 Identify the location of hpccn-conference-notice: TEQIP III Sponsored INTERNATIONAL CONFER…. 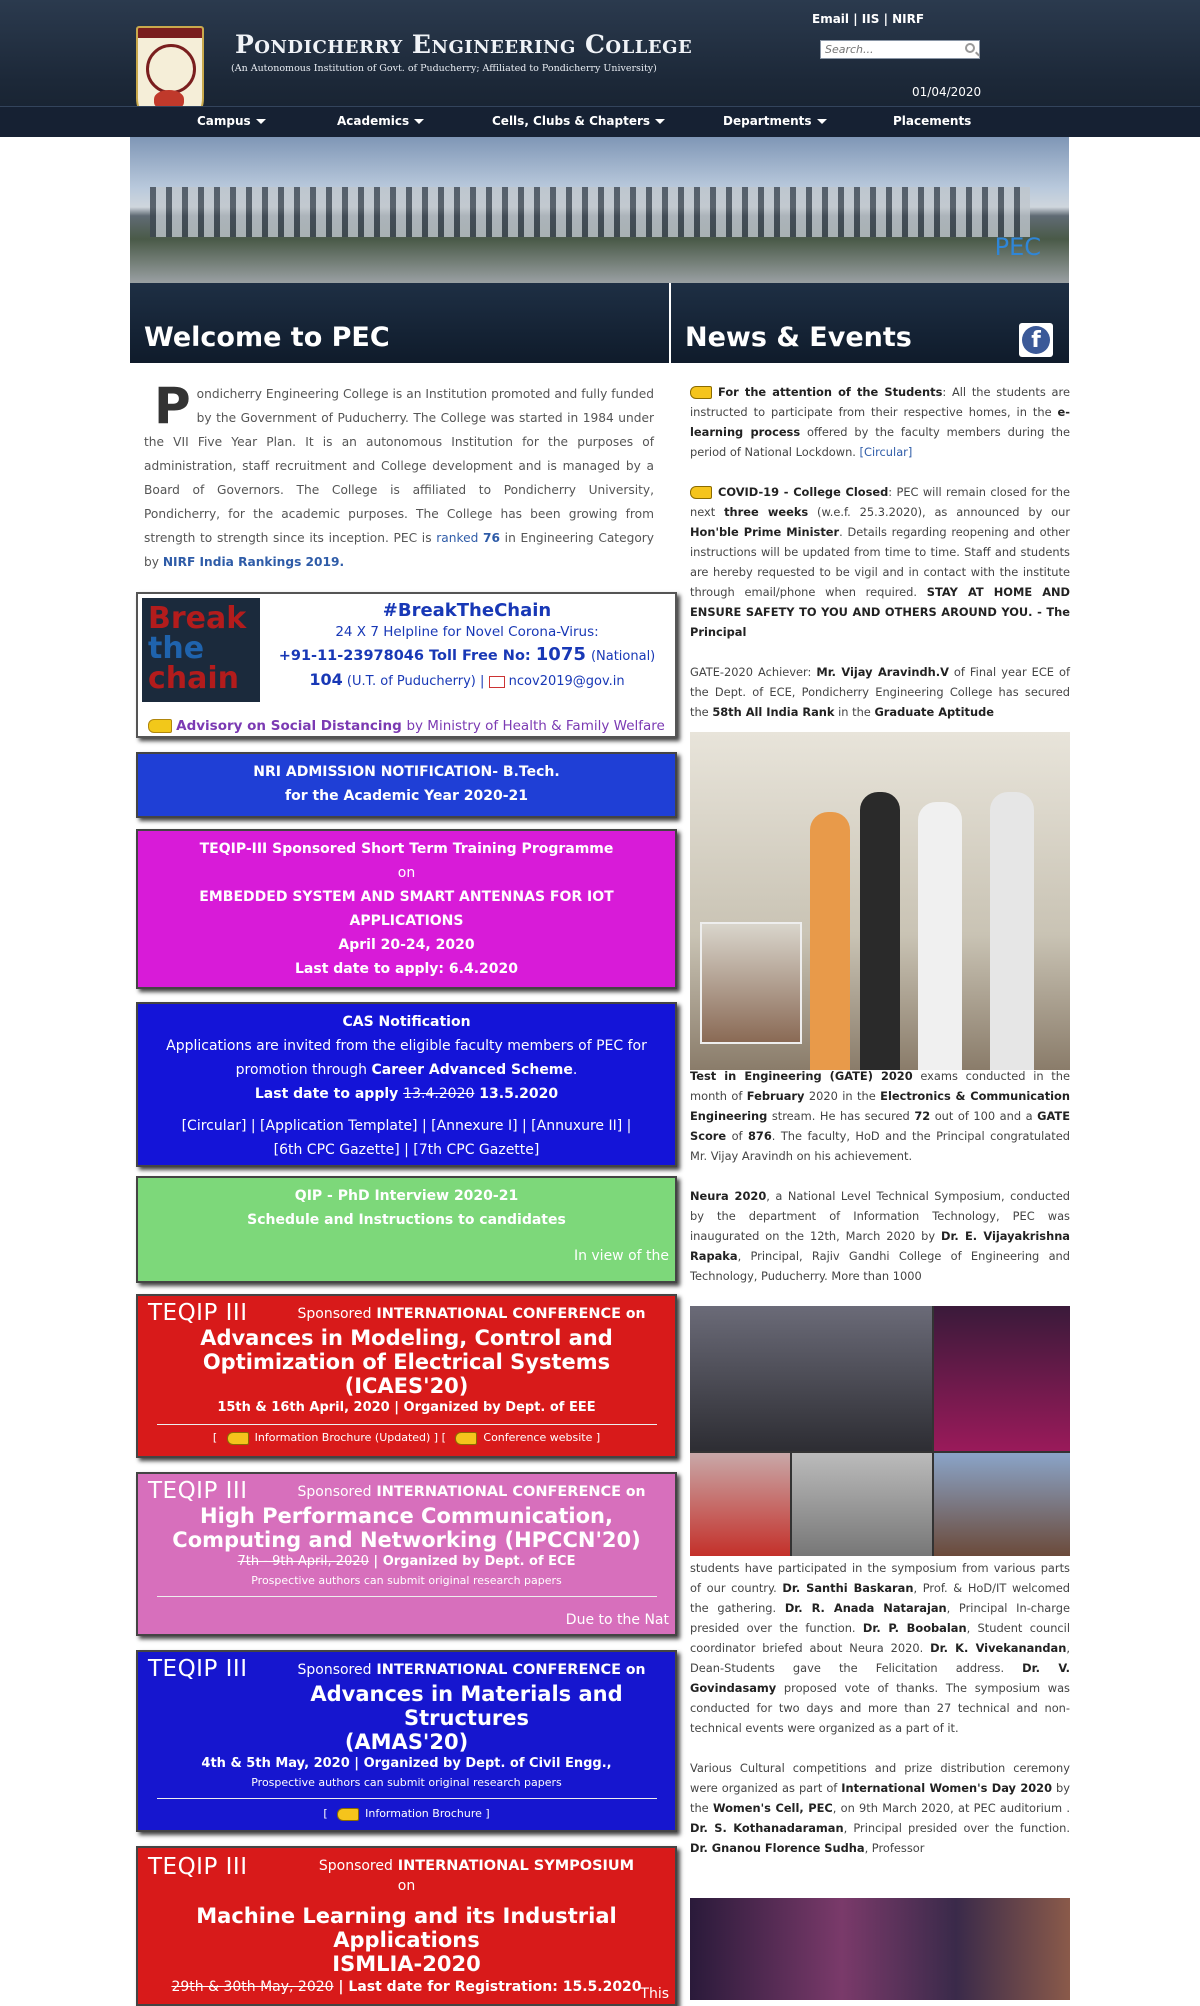
(406, 1554).